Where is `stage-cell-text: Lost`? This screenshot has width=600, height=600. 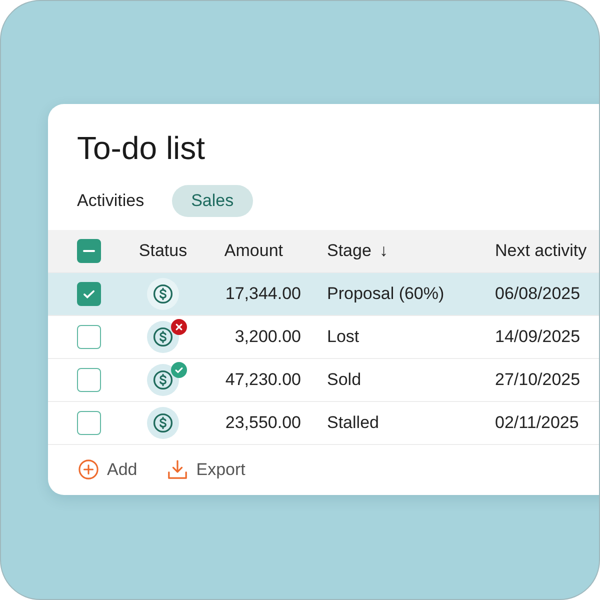
stage-cell-text: Lost is located at coordinates (343, 337).